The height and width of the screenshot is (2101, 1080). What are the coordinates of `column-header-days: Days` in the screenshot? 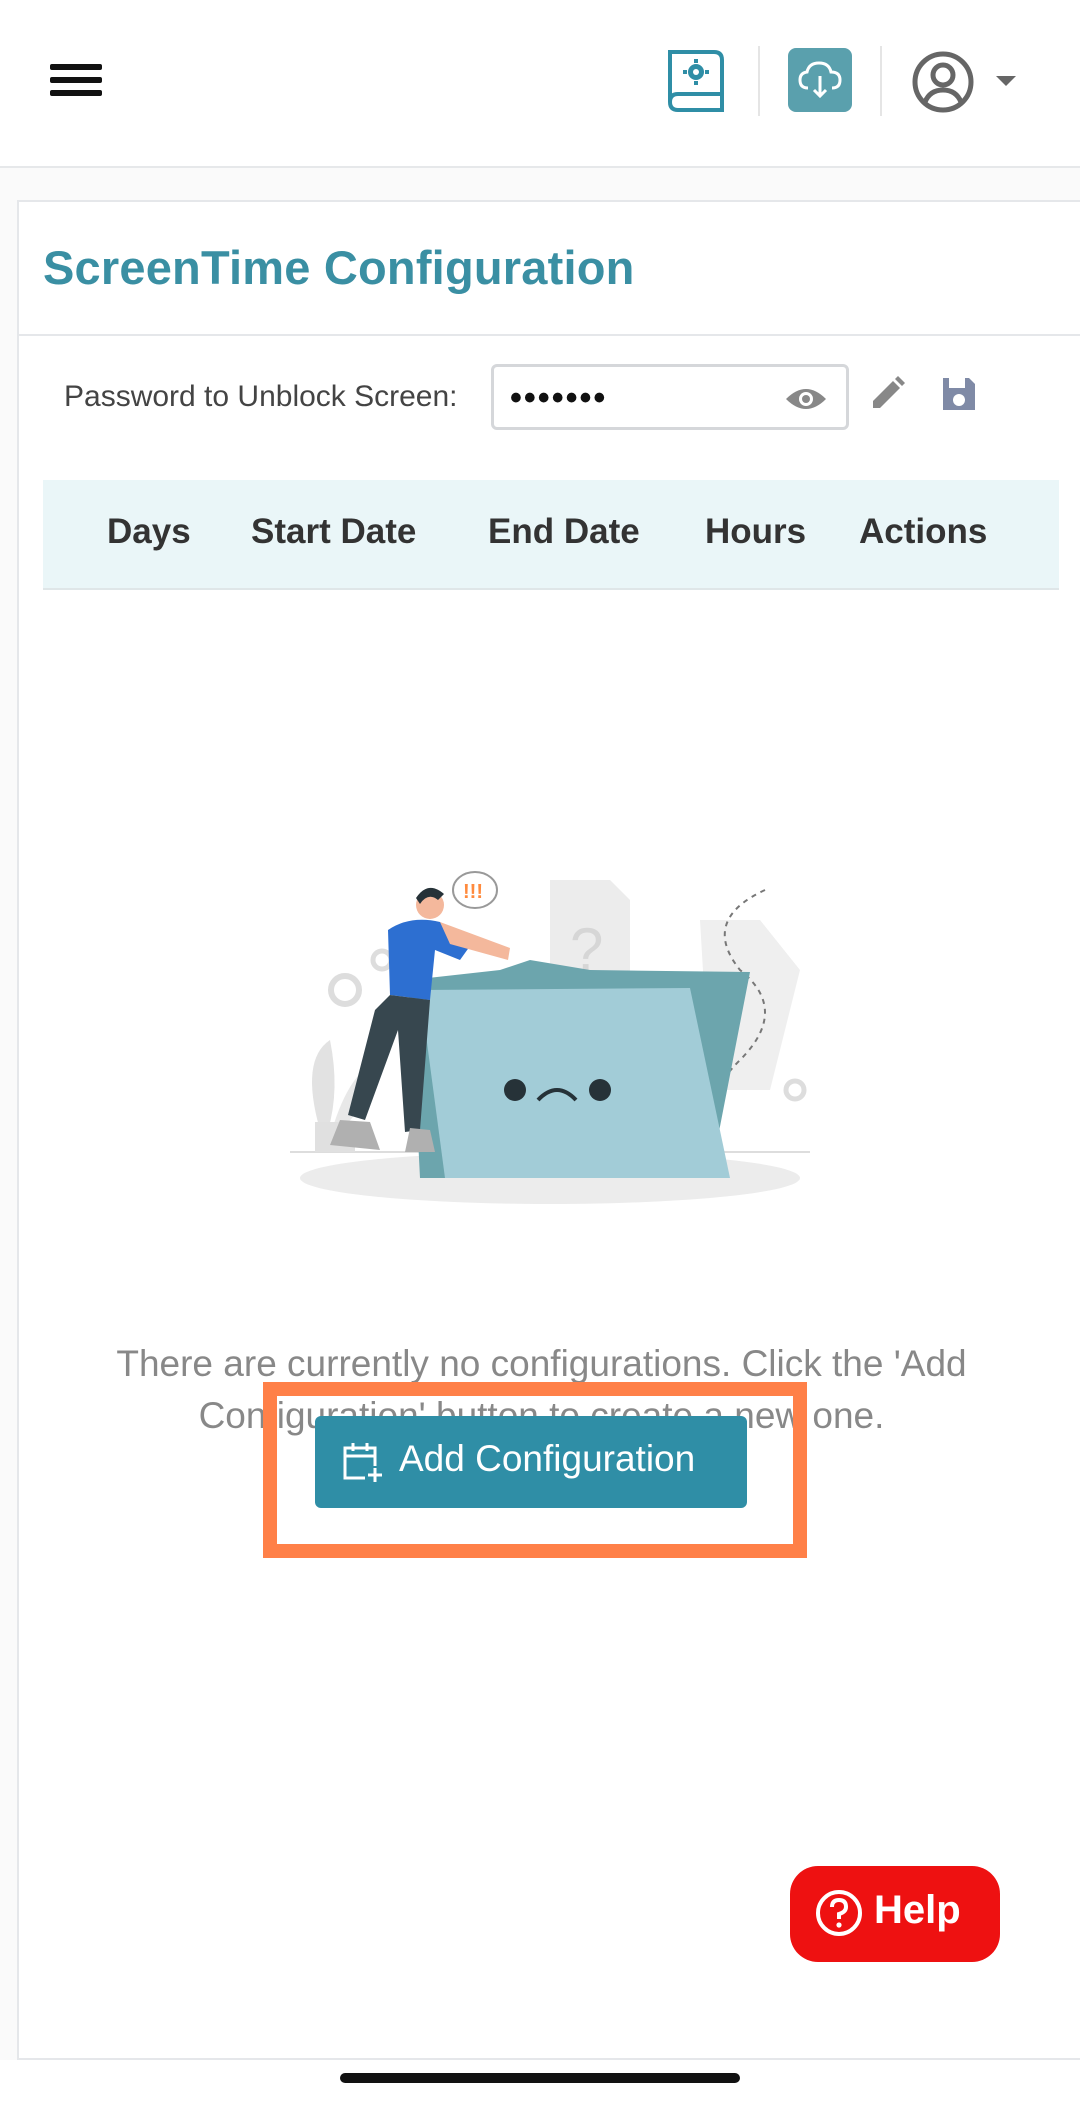 It's located at (149, 532).